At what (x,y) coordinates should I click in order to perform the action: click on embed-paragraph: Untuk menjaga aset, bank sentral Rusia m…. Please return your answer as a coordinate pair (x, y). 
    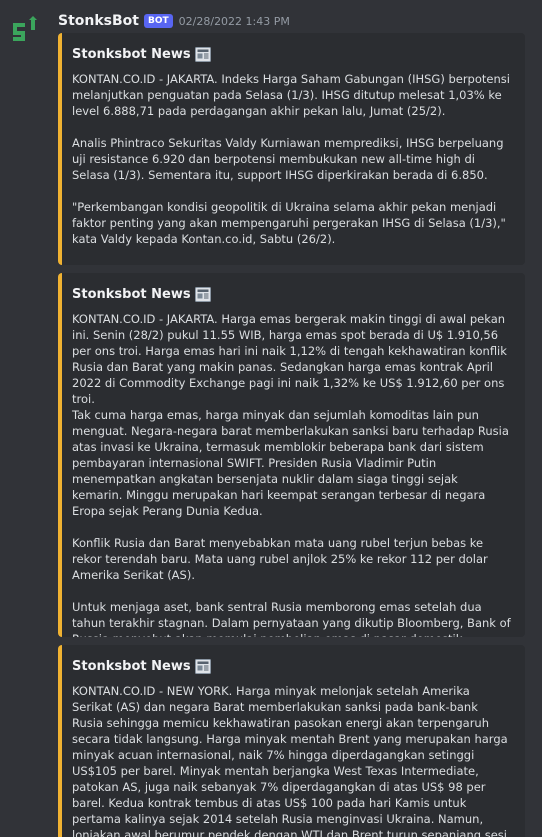
    Looking at the image, I should click on (291, 618).